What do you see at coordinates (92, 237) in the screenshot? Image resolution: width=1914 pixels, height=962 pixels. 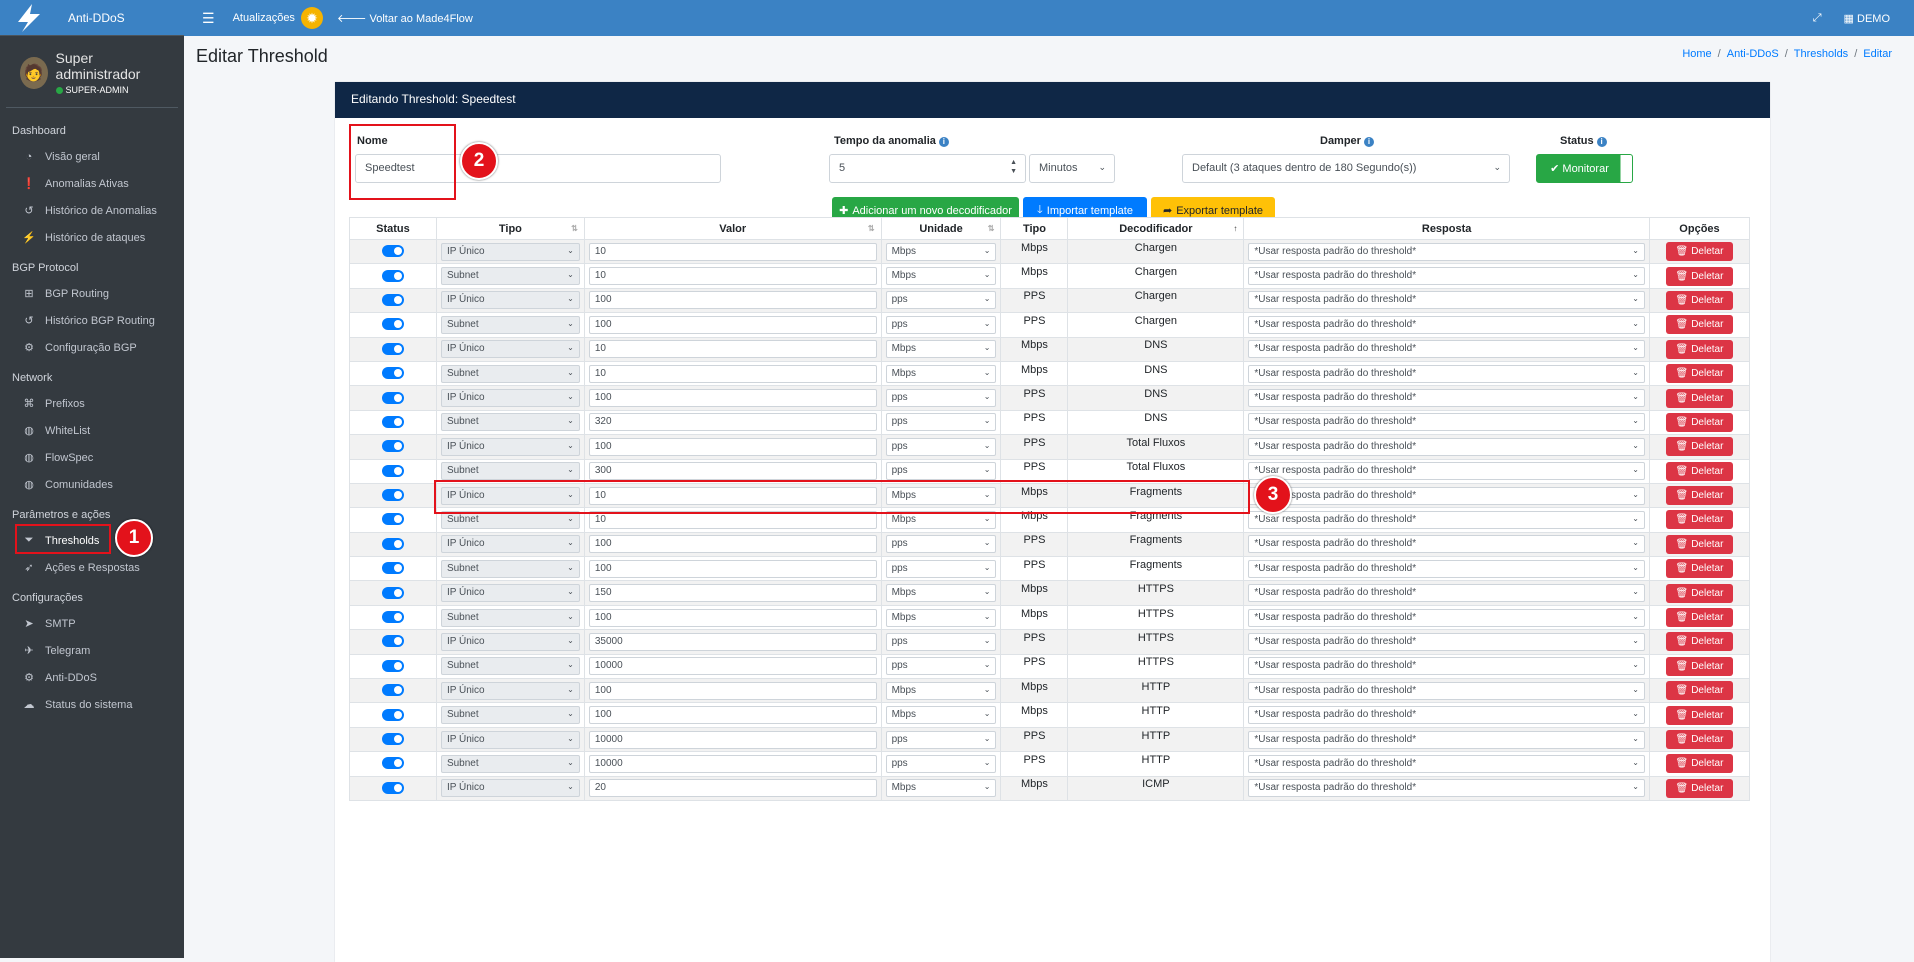 I see `sidebar-item-hist-rico-de-ataques: ⚡ Histórico de ataques` at bounding box center [92, 237].